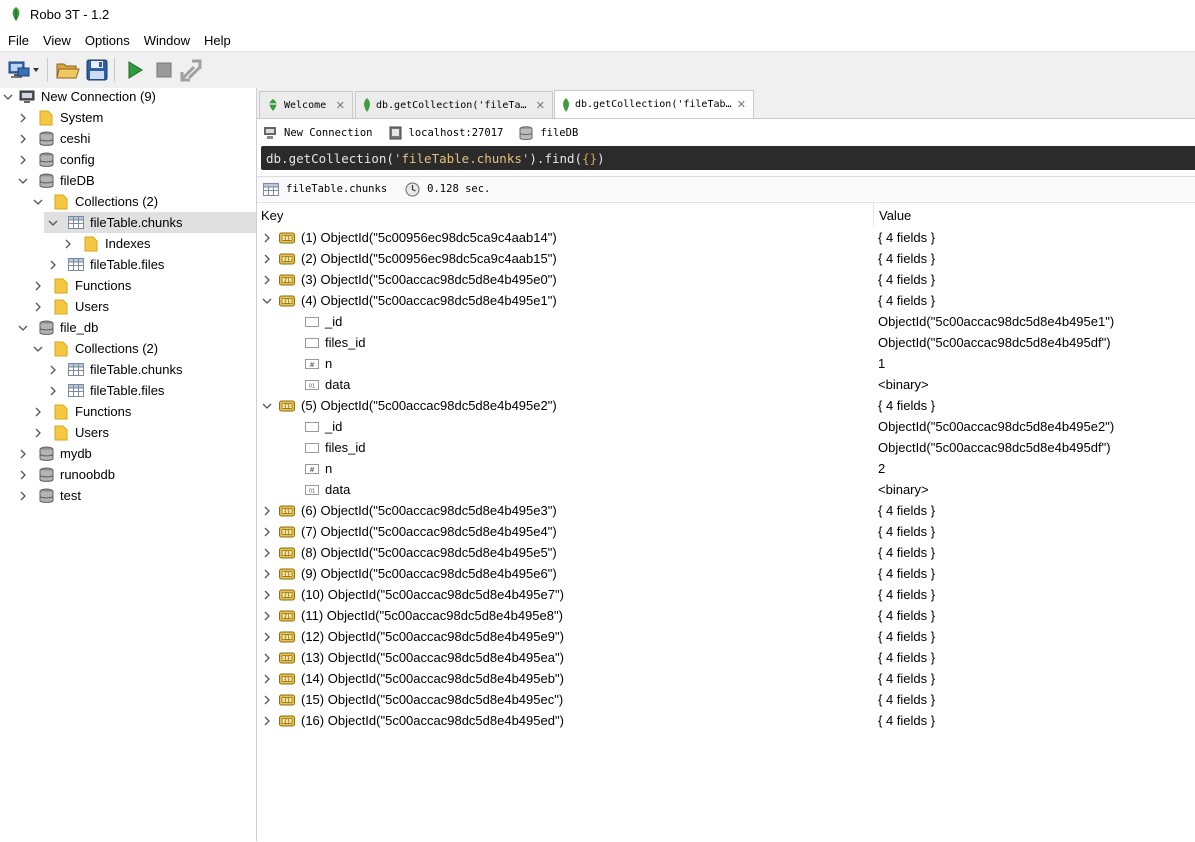 This screenshot has height=842, width=1195. Describe the element at coordinates (996, 321) in the screenshot. I see `row-value: ObjectId("5c00accac98dc5d8e4b495e1")` at that location.